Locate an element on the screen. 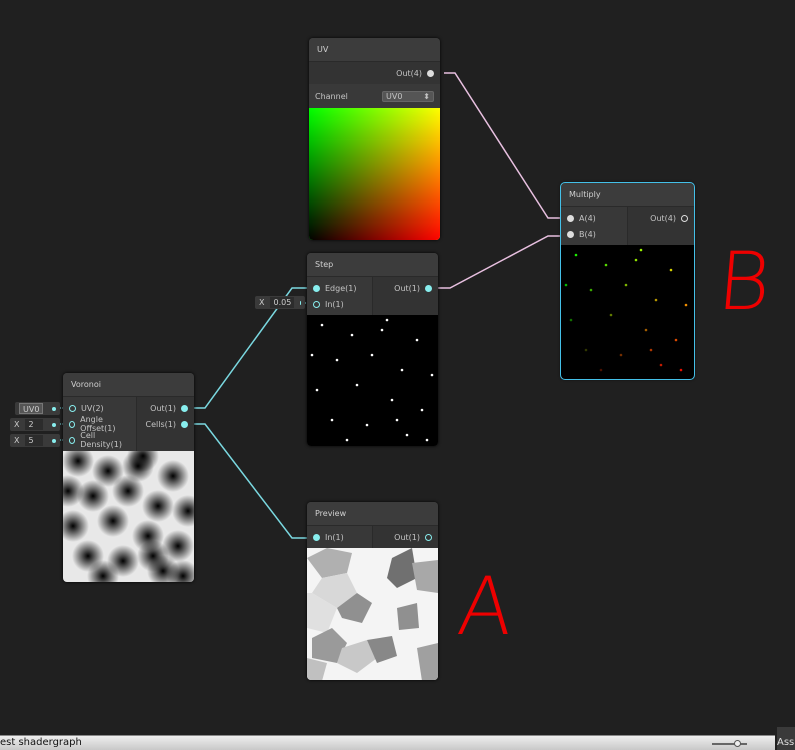 This screenshot has height=750, width=795. uv-node: UV Out(4) Channel UV0 ⬍ is located at coordinates (374, 139).